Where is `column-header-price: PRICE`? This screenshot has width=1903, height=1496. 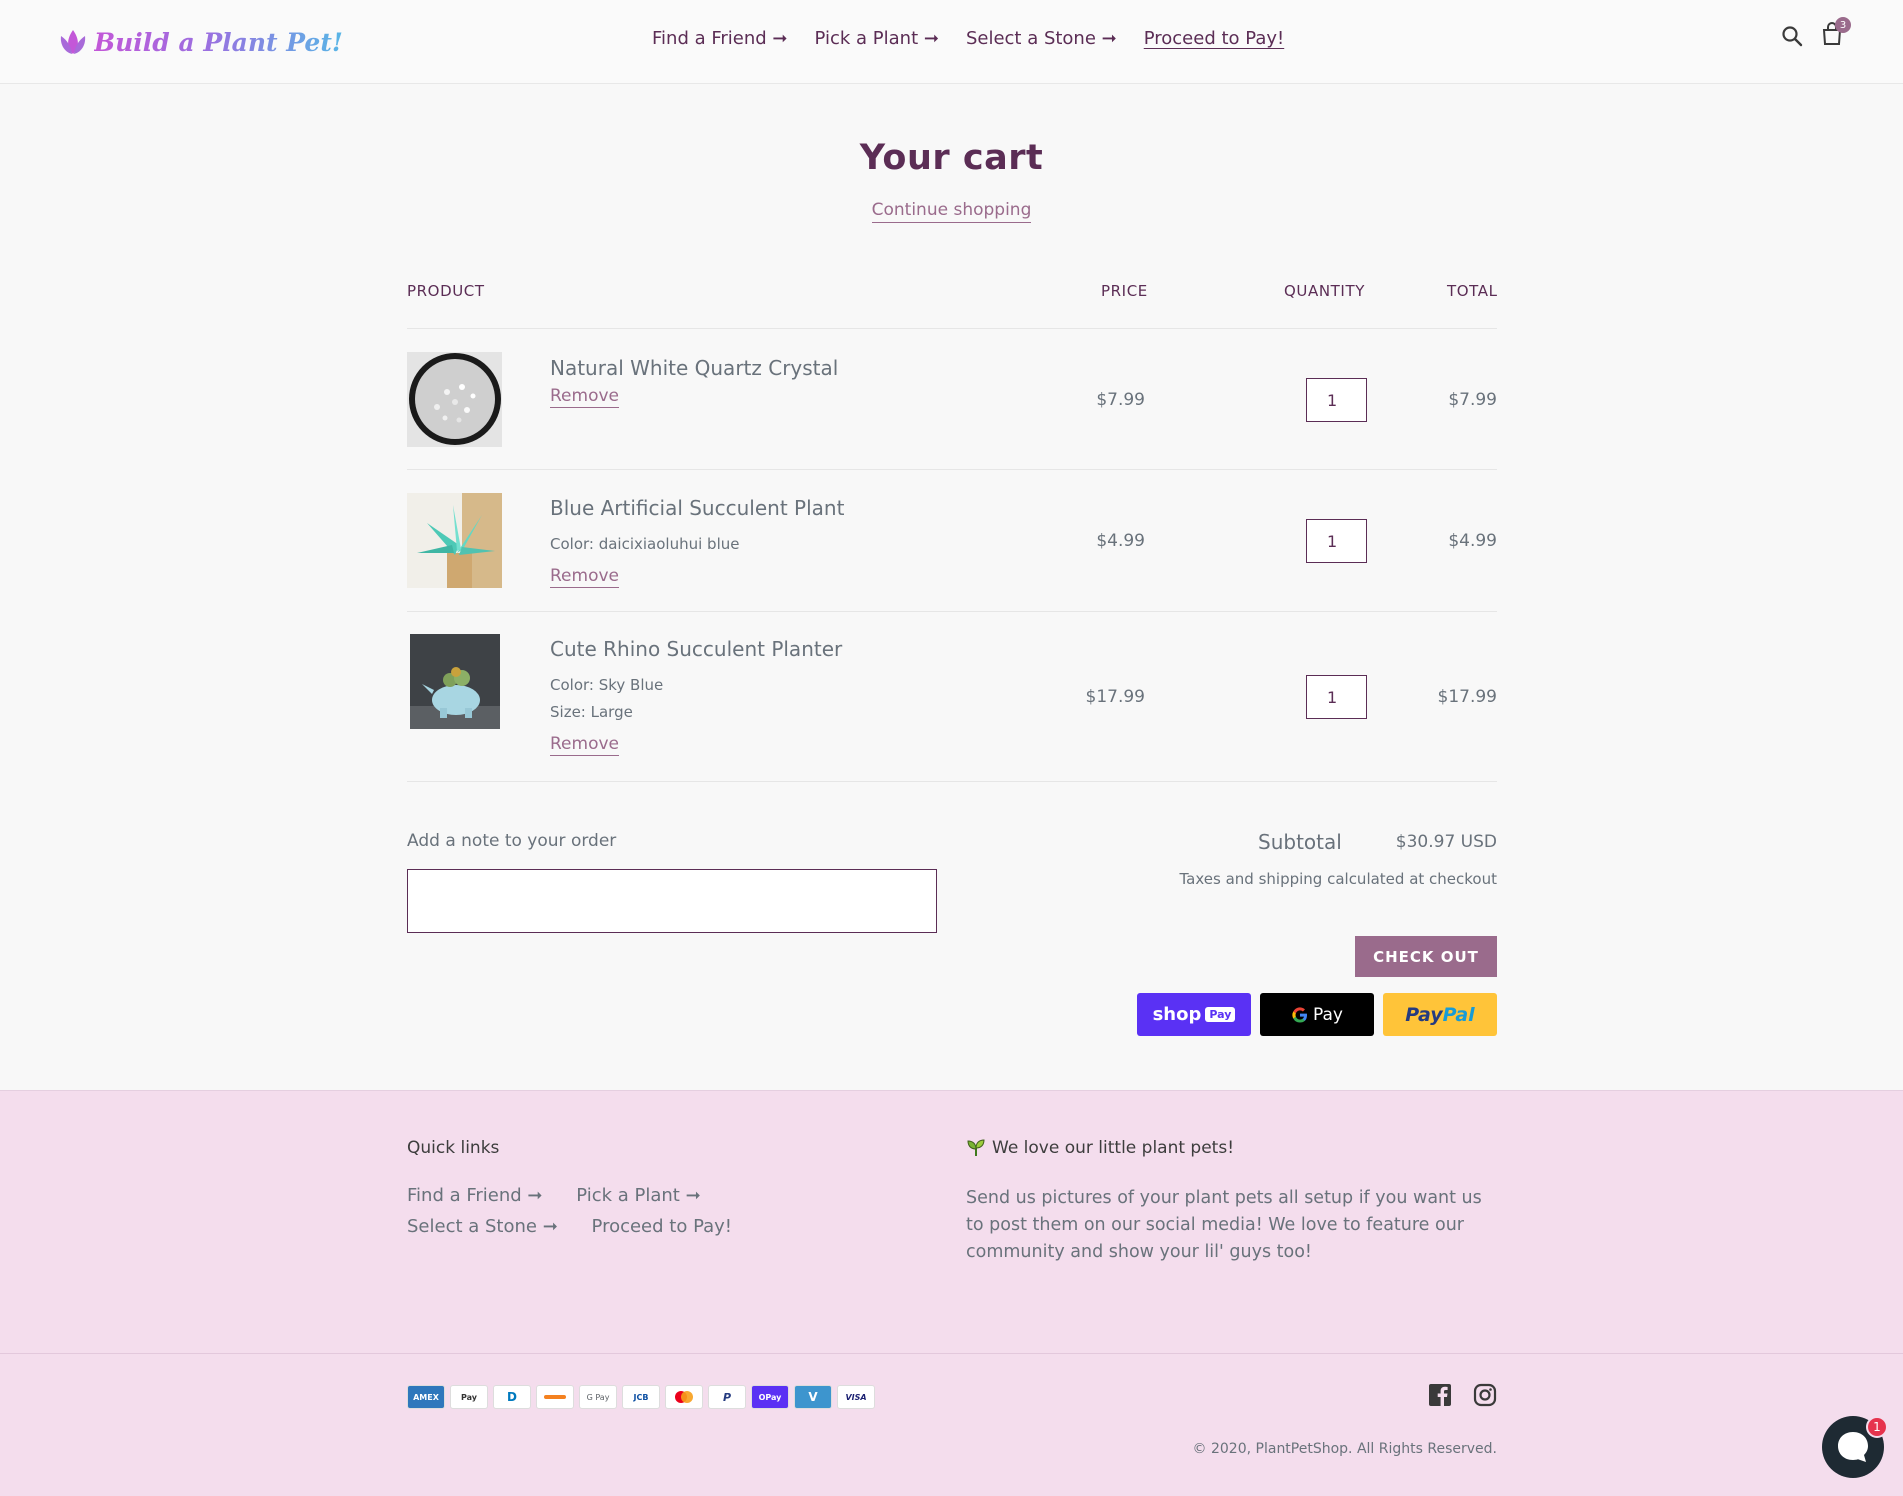
column-header-price: PRICE is located at coordinates (1124, 291).